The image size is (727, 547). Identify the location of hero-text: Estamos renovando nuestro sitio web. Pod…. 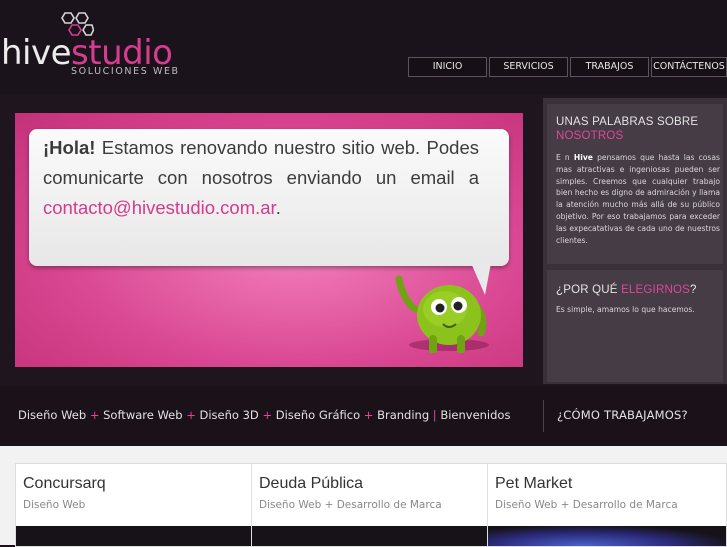
(261, 162).